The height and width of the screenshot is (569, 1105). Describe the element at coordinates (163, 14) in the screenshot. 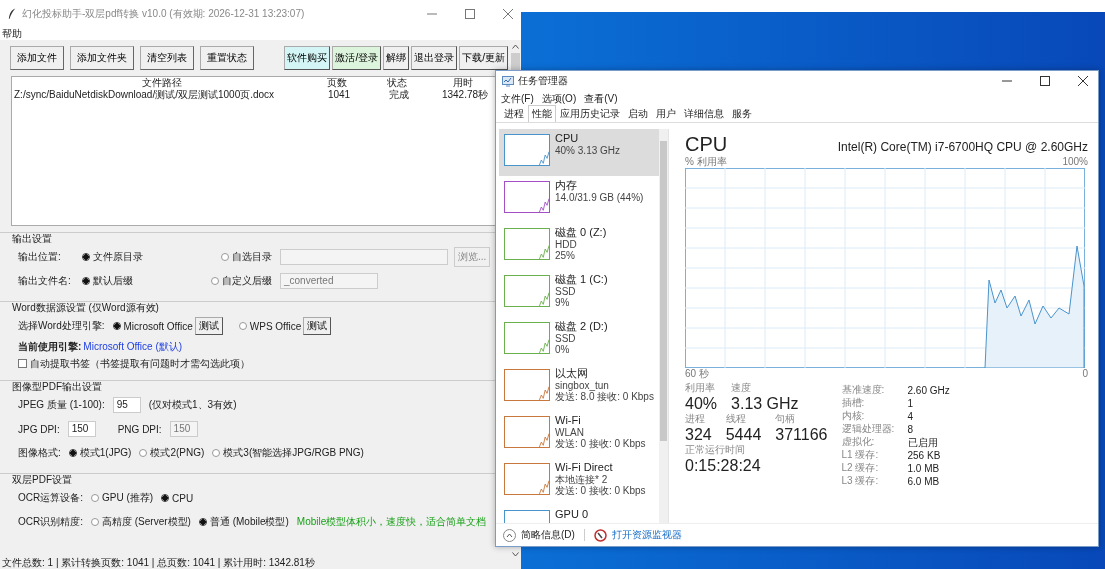

I see `window-title: 幻化投标助手-双层pdf转换 v10.0 (有效期: 2026-12-31 13:23:07)` at that location.